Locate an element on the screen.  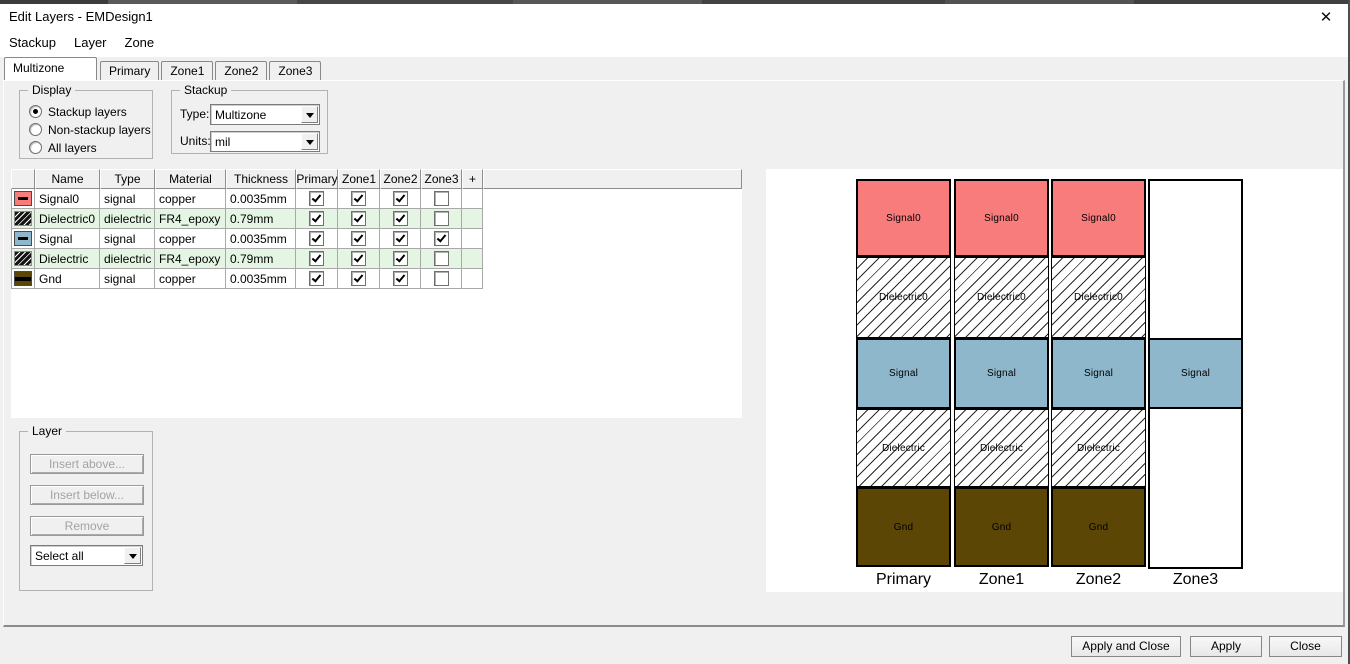
checkbox-zone1-dielectric0 is located at coordinates (358, 218).